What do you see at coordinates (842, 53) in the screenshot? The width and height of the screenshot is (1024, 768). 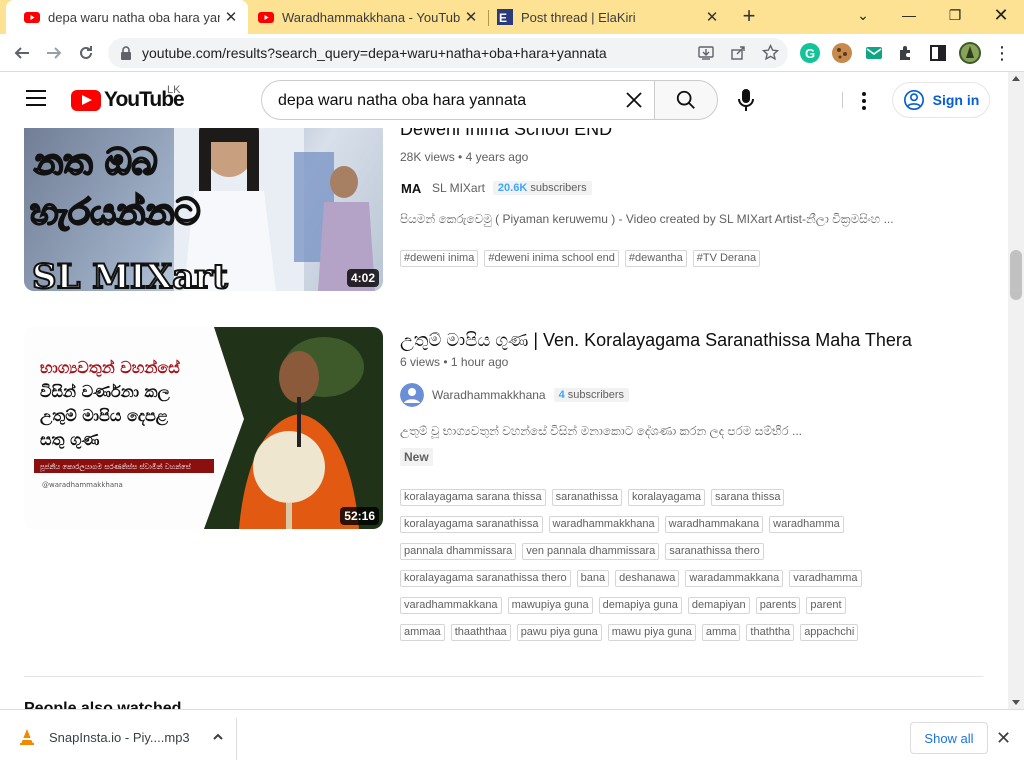 I see `cookie-extension-icon` at bounding box center [842, 53].